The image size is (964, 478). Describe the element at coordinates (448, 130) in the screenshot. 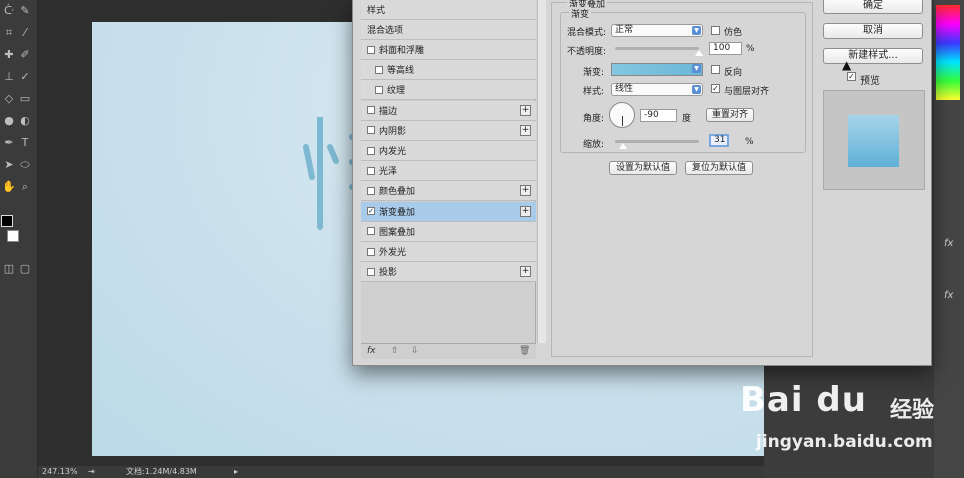

I see `style-item: 内阴影 +` at that location.